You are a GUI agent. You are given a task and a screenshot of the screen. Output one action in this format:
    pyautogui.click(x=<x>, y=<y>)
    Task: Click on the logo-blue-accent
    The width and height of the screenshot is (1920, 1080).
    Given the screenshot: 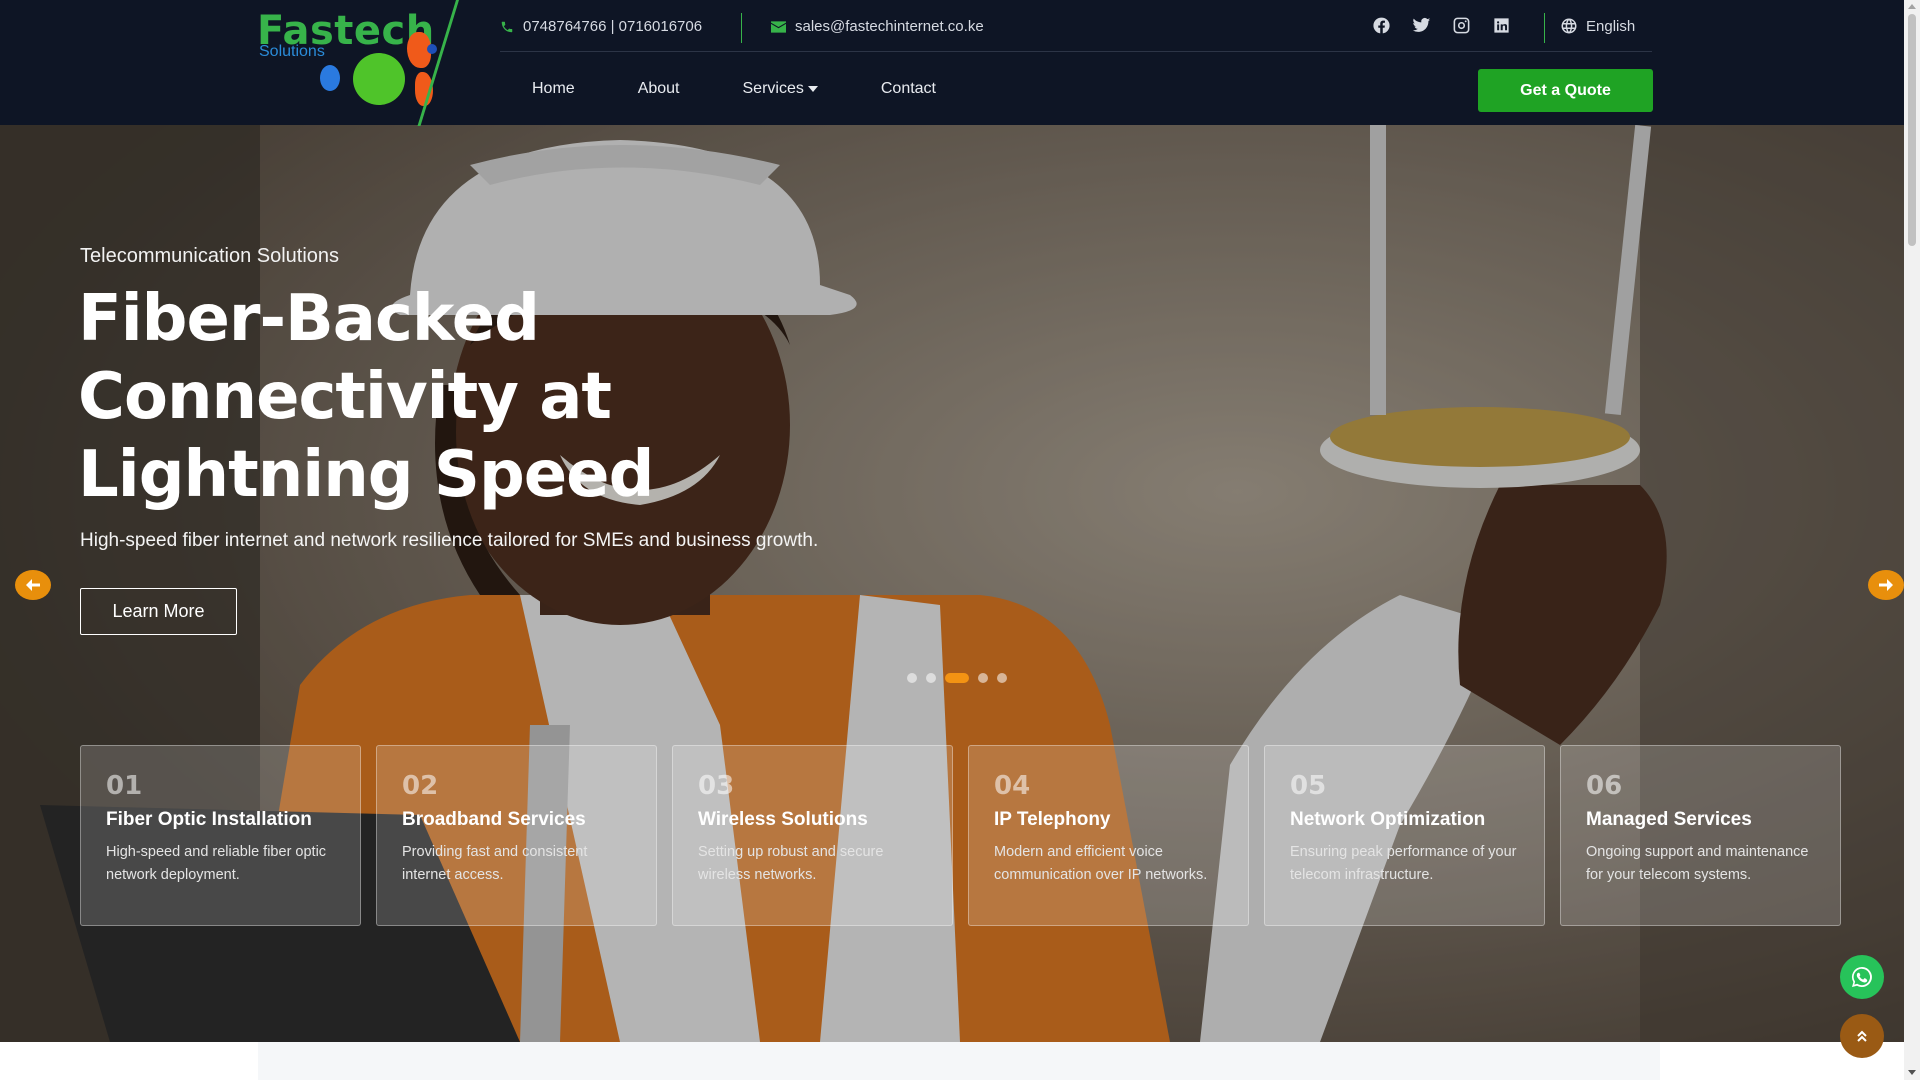 What is the action you would take?
    pyautogui.click(x=432, y=49)
    